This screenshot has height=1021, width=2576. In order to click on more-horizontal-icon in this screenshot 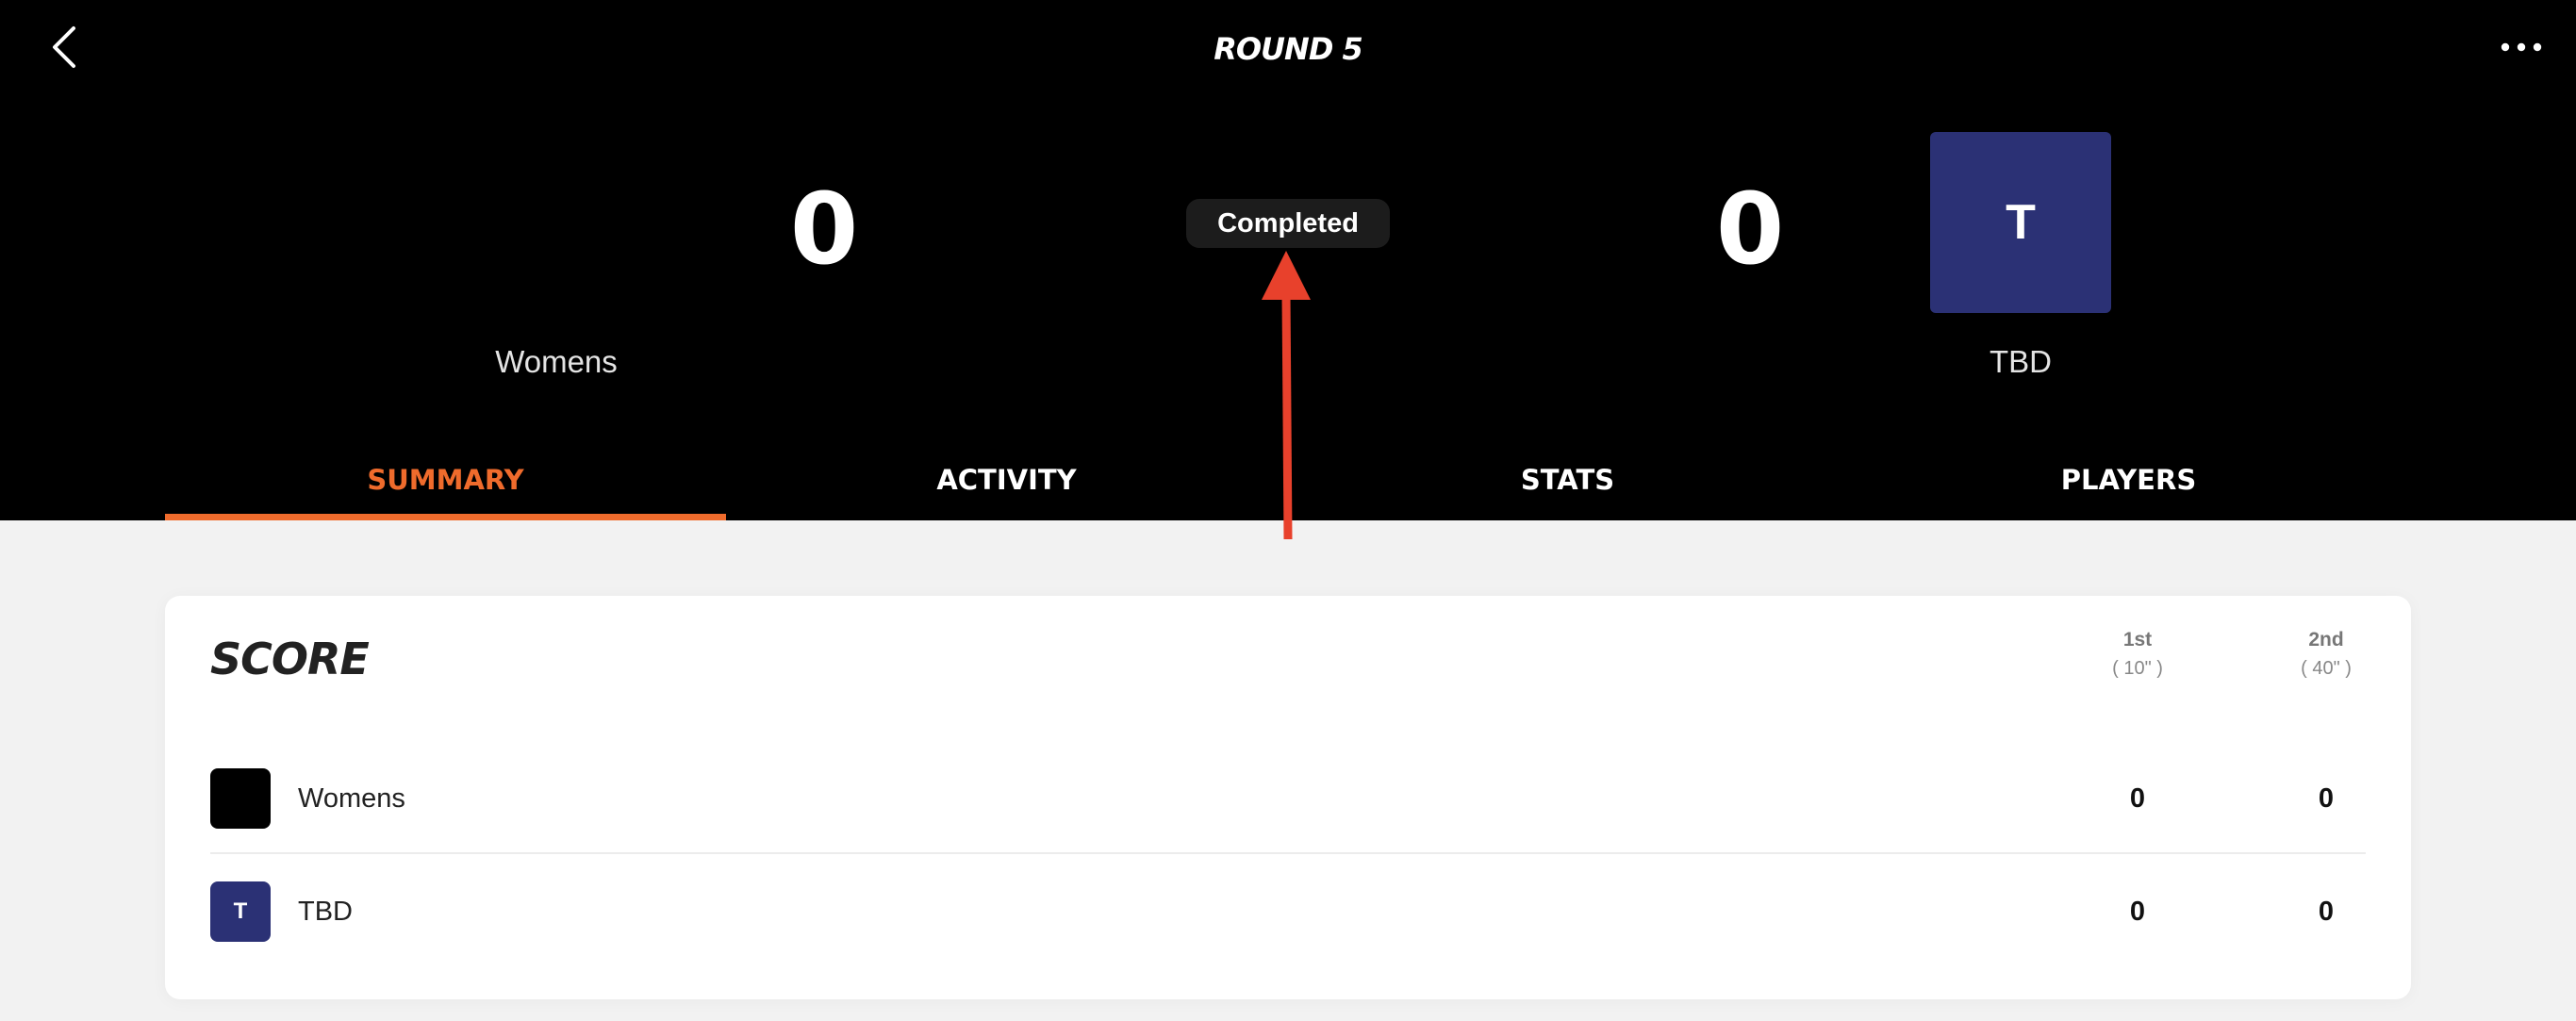, I will do `click(2521, 47)`.